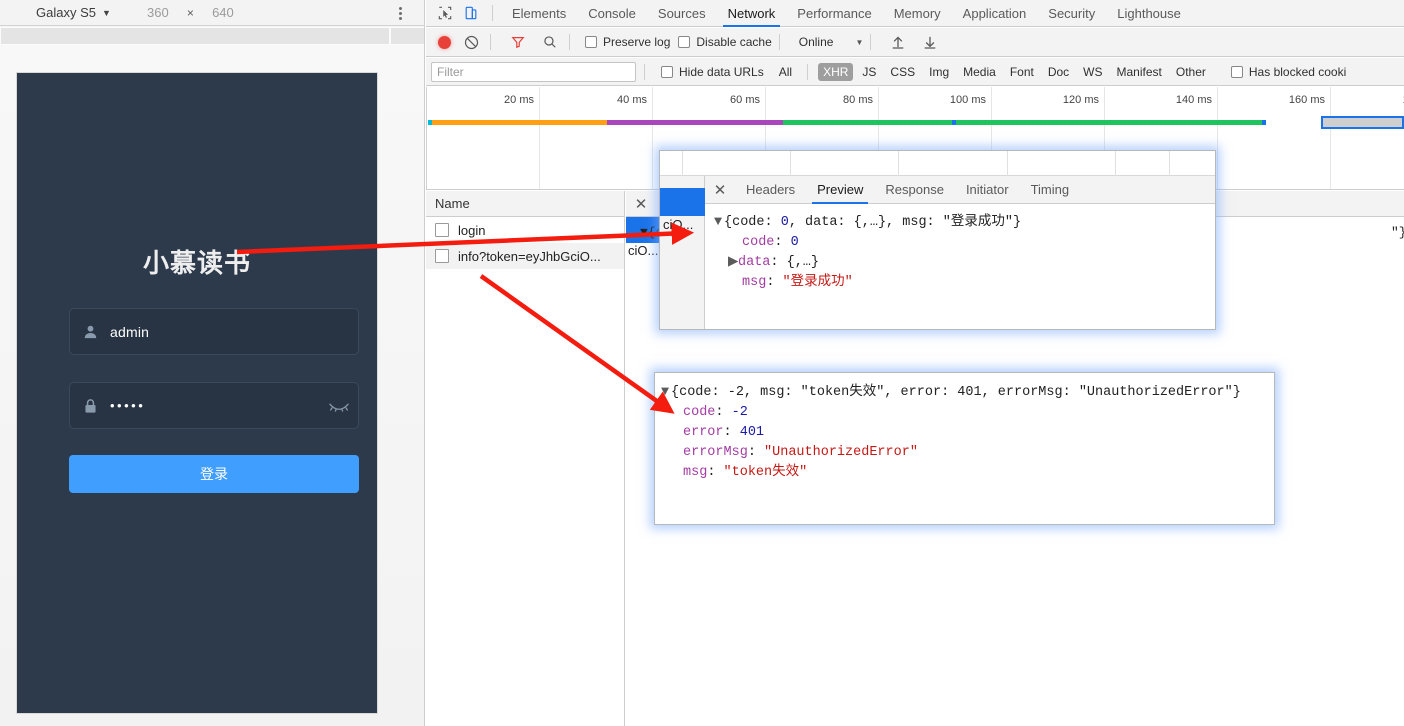 The width and height of the screenshot is (1404, 726). What do you see at coordinates (917, 13) in the screenshot?
I see `tab-memory: Memory` at bounding box center [917, 13].